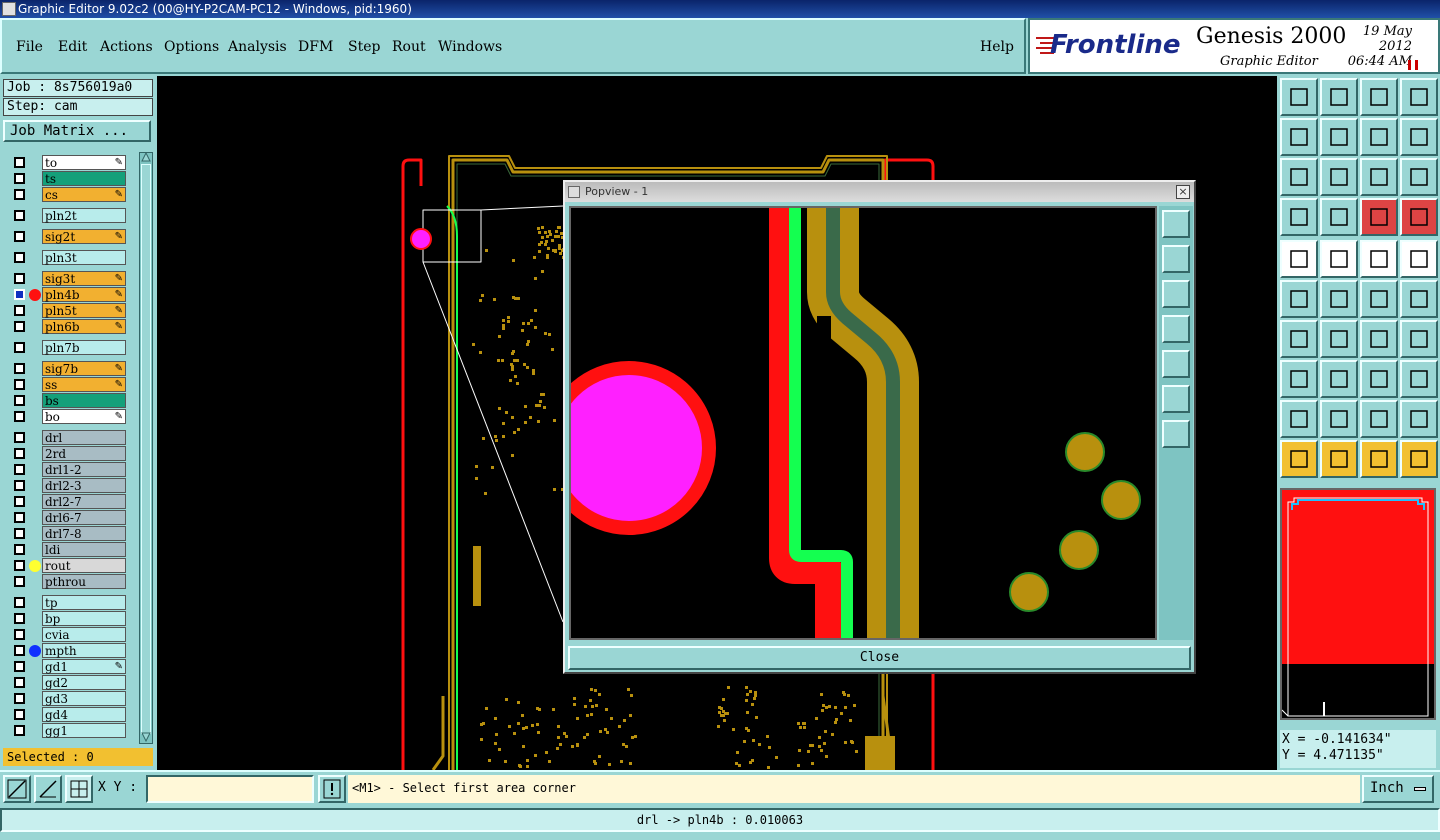  What do you see at coordinates (146, 737) in the screenshot?
I see `scroll-down-icon` at bounding box center [146, 737].